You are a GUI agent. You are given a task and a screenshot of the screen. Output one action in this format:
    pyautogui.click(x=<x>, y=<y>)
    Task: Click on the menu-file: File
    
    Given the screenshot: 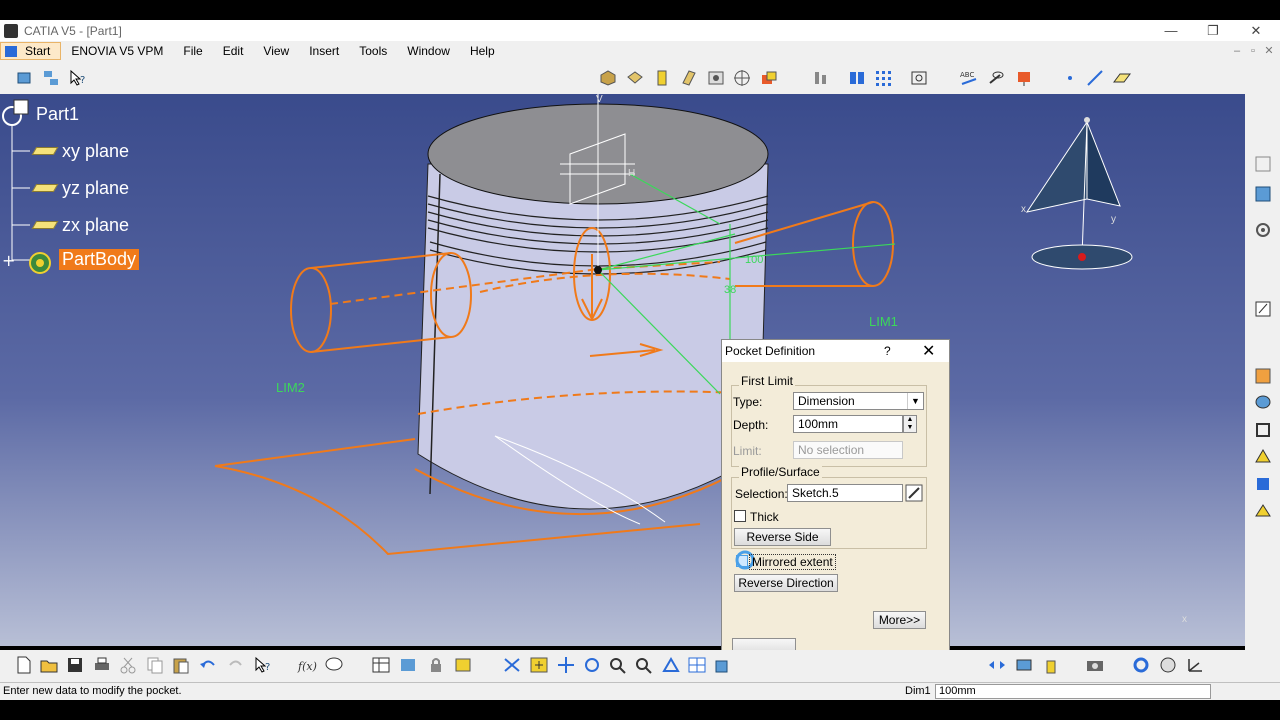 What is the action you would take?
    pyautogui.click(x=192, y=51)
    